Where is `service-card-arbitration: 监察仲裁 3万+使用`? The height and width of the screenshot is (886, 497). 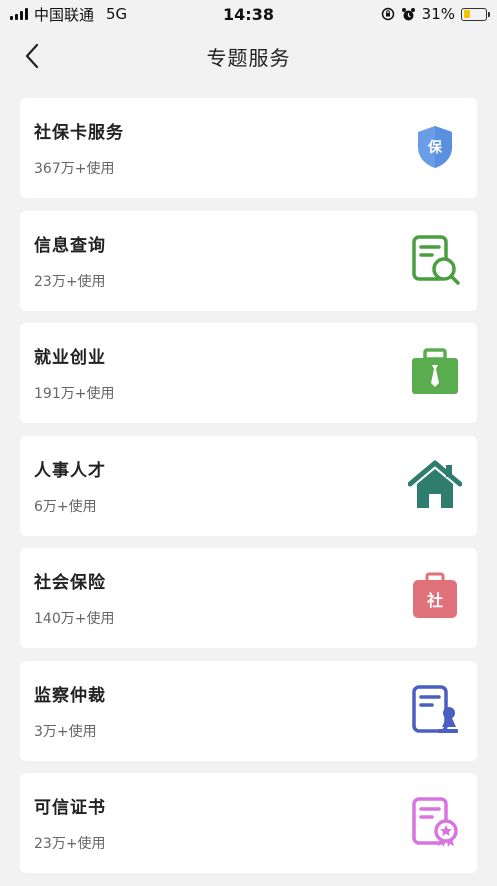
service-card-arbitration: 监察仲裁 3万+使用 is located at coordinates (248, 710).